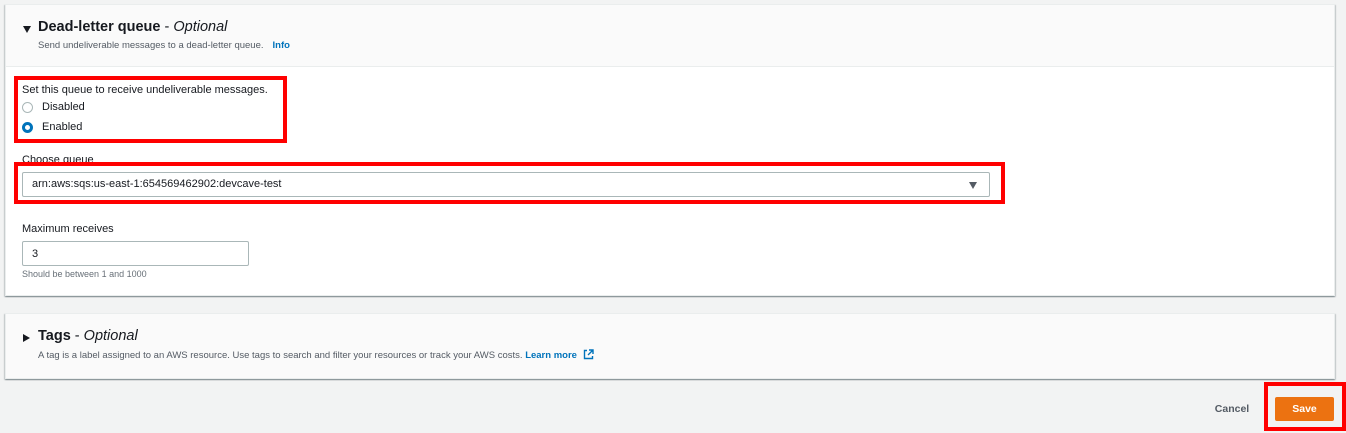  What do you see at coordinates (281, 45) in the screenshot?
I see `info-link: Info` at bounding box center [281, 45].